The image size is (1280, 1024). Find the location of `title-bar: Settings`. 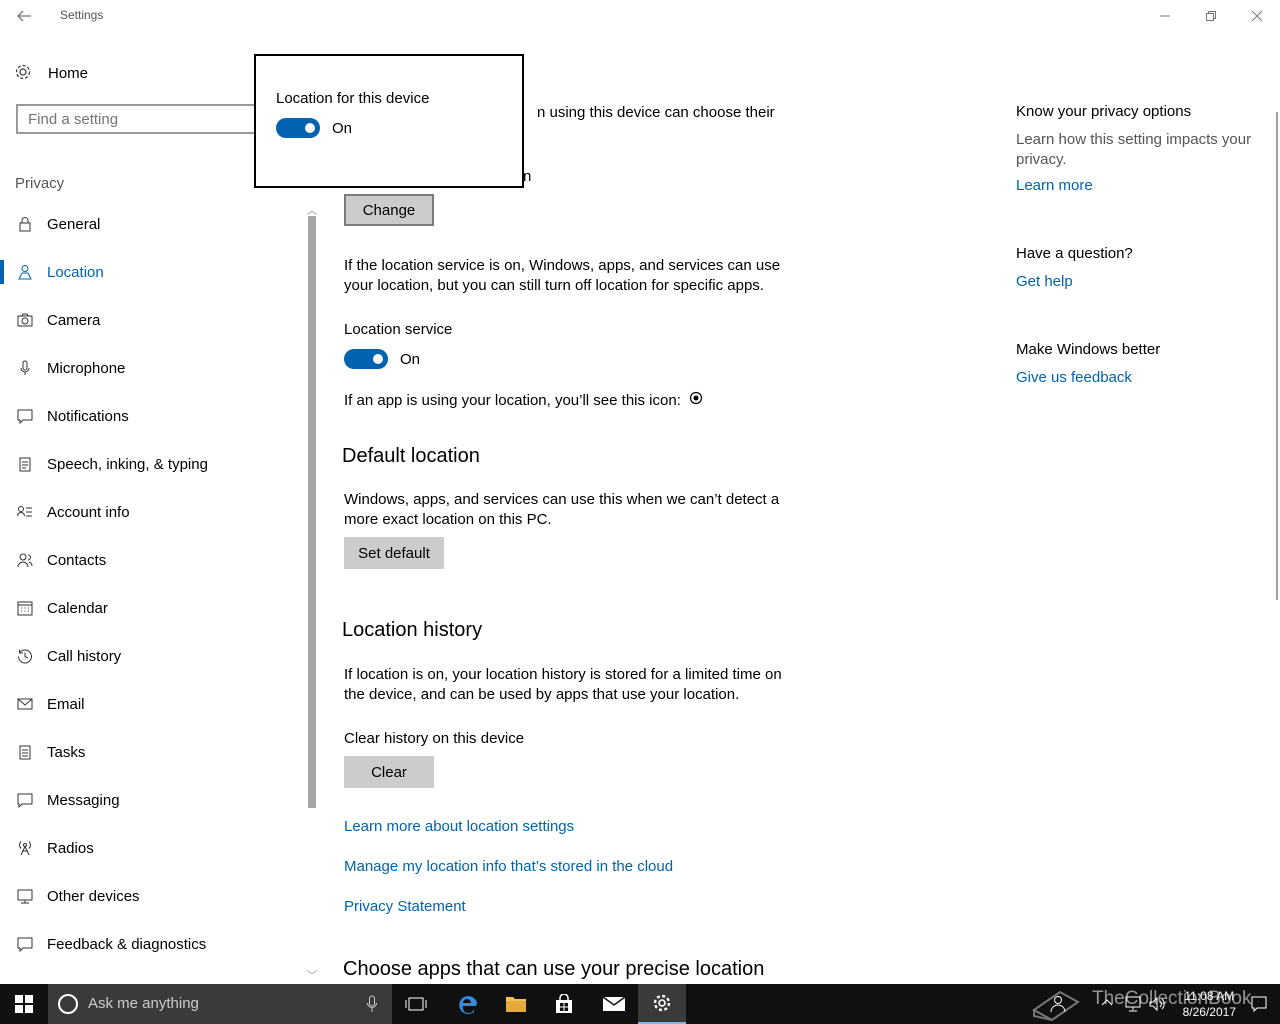

title-bar: Settings is located at coordinates (640, 16).